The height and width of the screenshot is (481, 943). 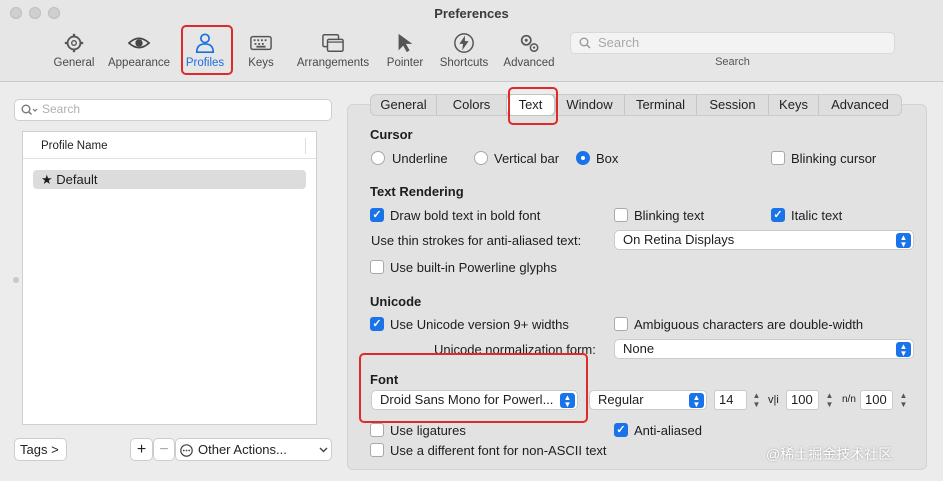 I want to click on vertical-spacing-input: 100, so click(x=802, y=400).